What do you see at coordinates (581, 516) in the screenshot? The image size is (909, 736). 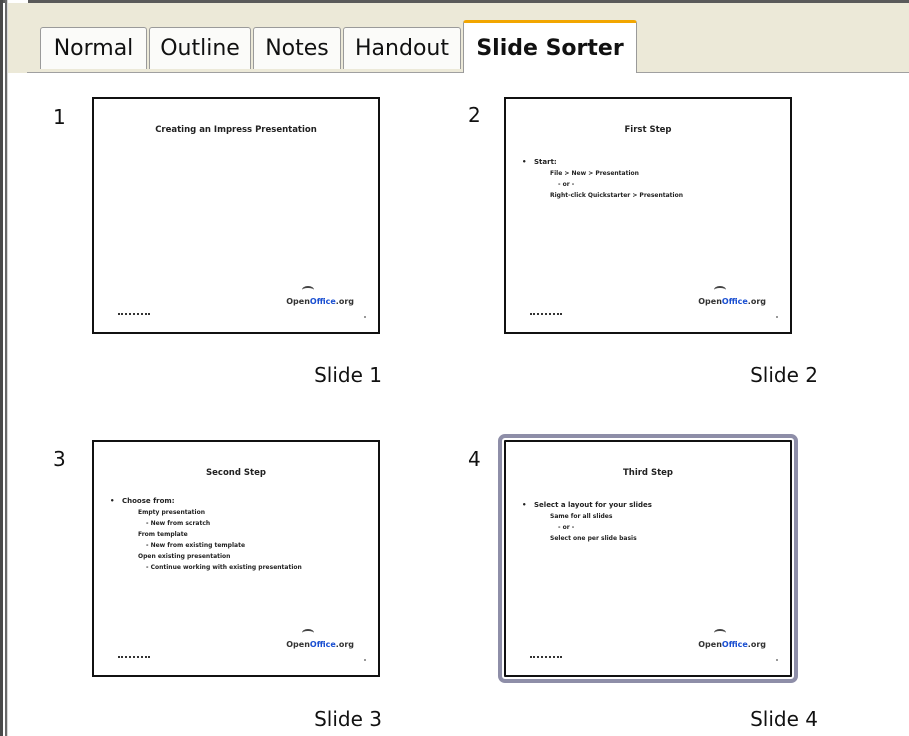 I see `slide-bullet-line: Same for all slides` at bounding box center [581, 516].